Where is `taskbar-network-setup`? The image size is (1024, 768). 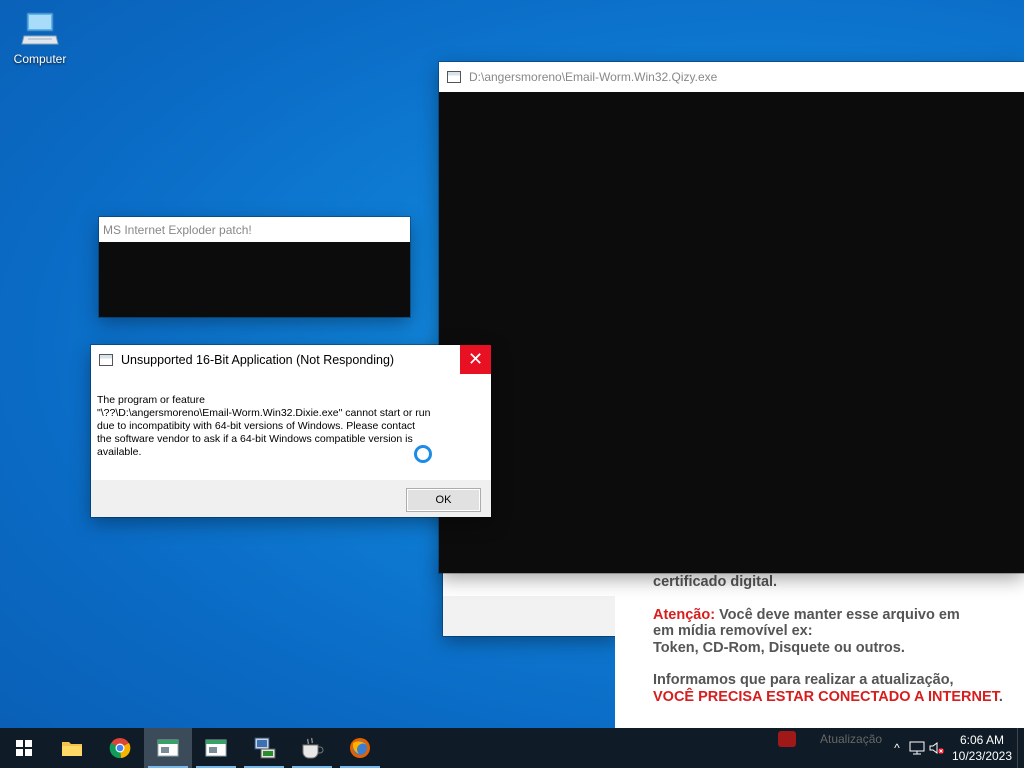
taskbar-network-setup is located at coordinates (264, 748).